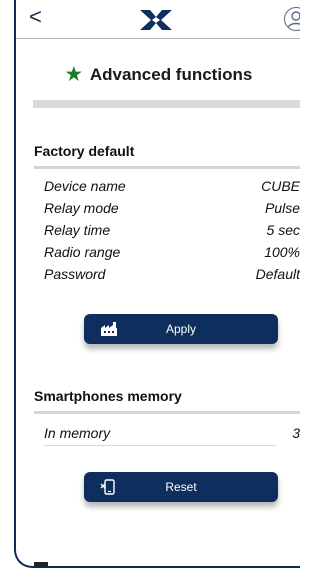 The image size is (320, 570). What do you see at coordinates (282, 208) in the screenshot?
I see `setting-value: Pulse` at bounding box center [282, 208].